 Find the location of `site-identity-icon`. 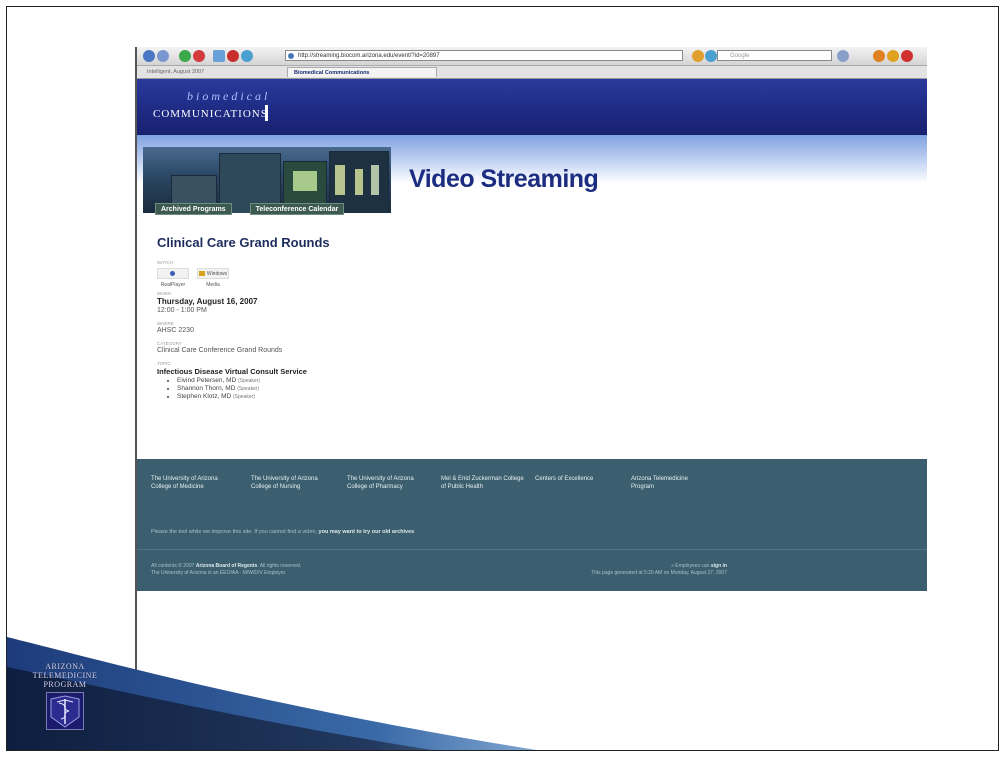

site-identity-icon is located at coordinates (291, 56).